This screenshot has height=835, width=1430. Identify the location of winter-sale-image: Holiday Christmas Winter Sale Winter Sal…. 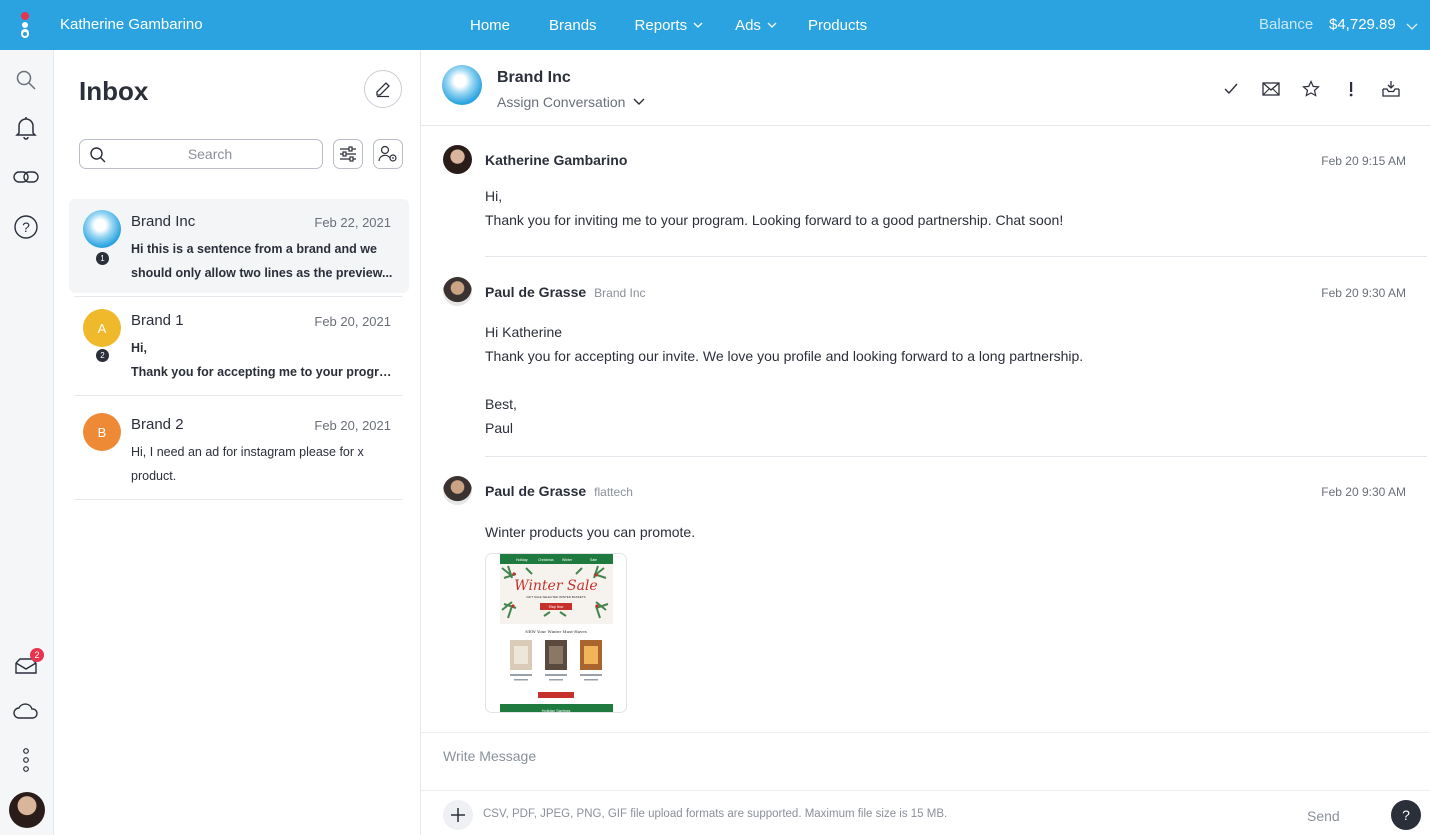
(556, 633).